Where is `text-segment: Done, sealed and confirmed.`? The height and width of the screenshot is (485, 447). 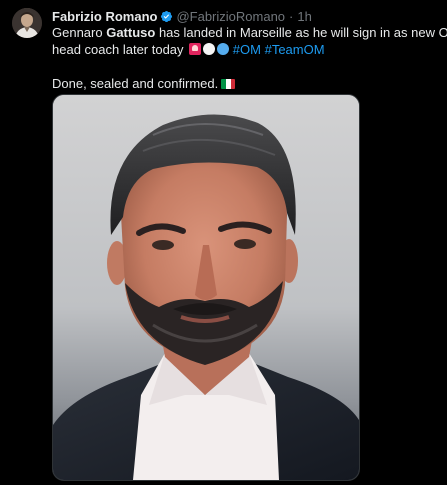
text-segment: Done, sealed and confirmed. is located at coordinates (135, 83).